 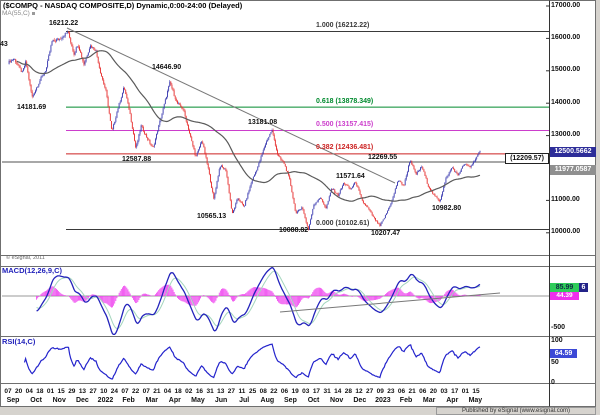 What do you see at coordinates (386, 233) in the screenshot?
I see `swing-price-label: 10207.47` at bounding box center [386, 233].